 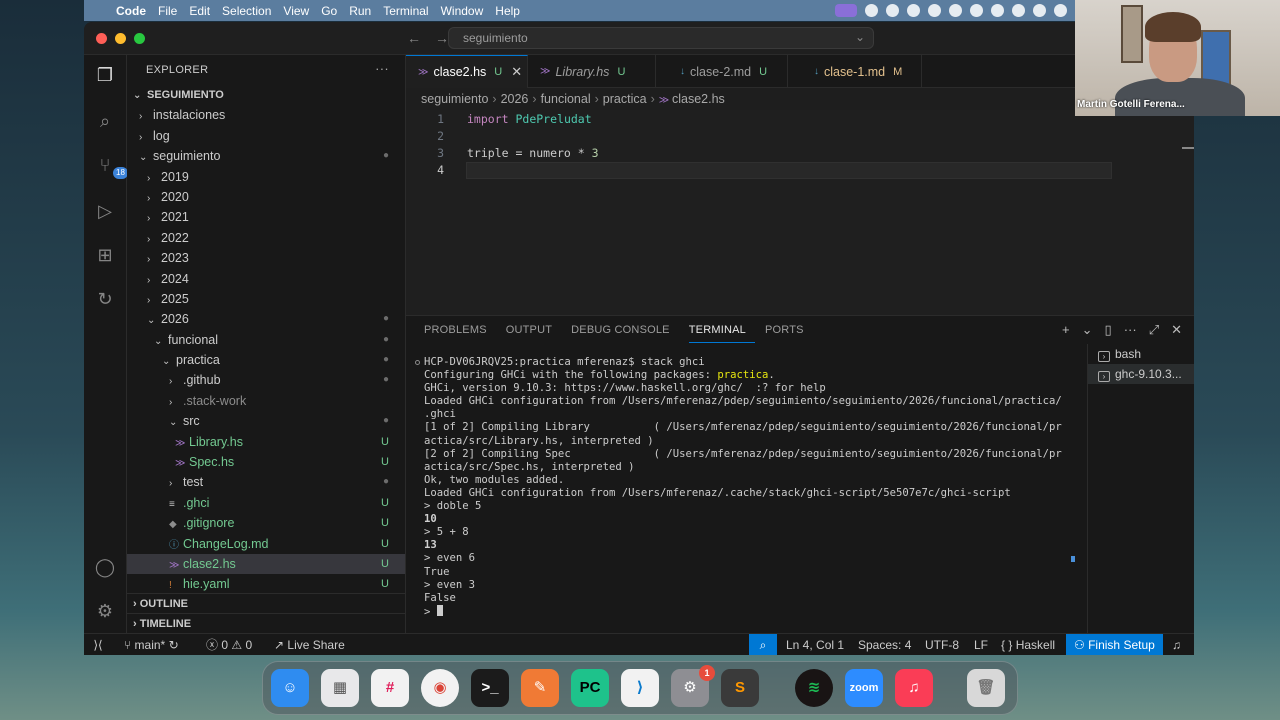 I want to click on tree-item-2026: ⌄ 2026 ●, so click(x=266, y=319).